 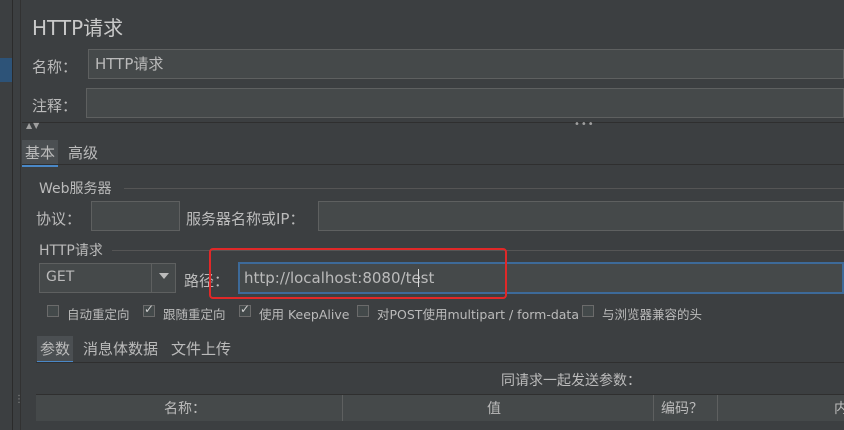 What do you see at coordinates (135, 216) in the screenshot?
I see `protocol-input` at bounding box center [135, 216].